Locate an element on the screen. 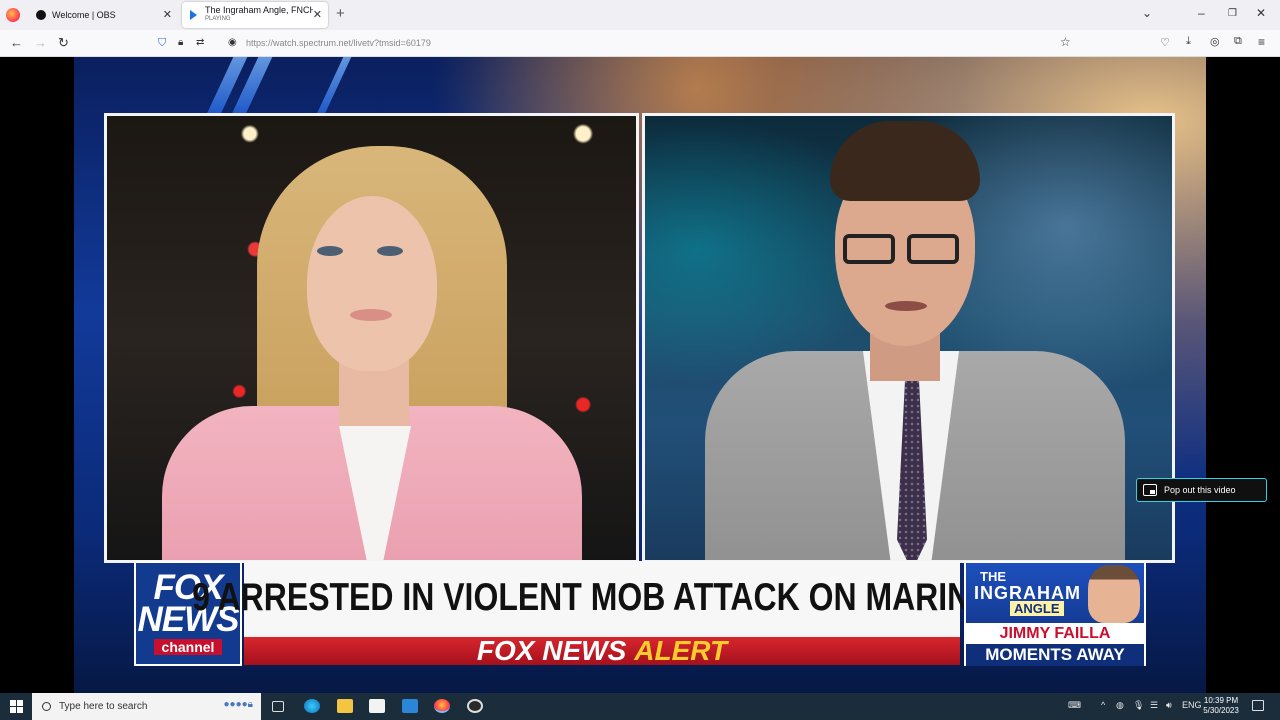 The height and width of the screenshot is (720, 1280). back-icon: ← is located at coordinates (16, 42).